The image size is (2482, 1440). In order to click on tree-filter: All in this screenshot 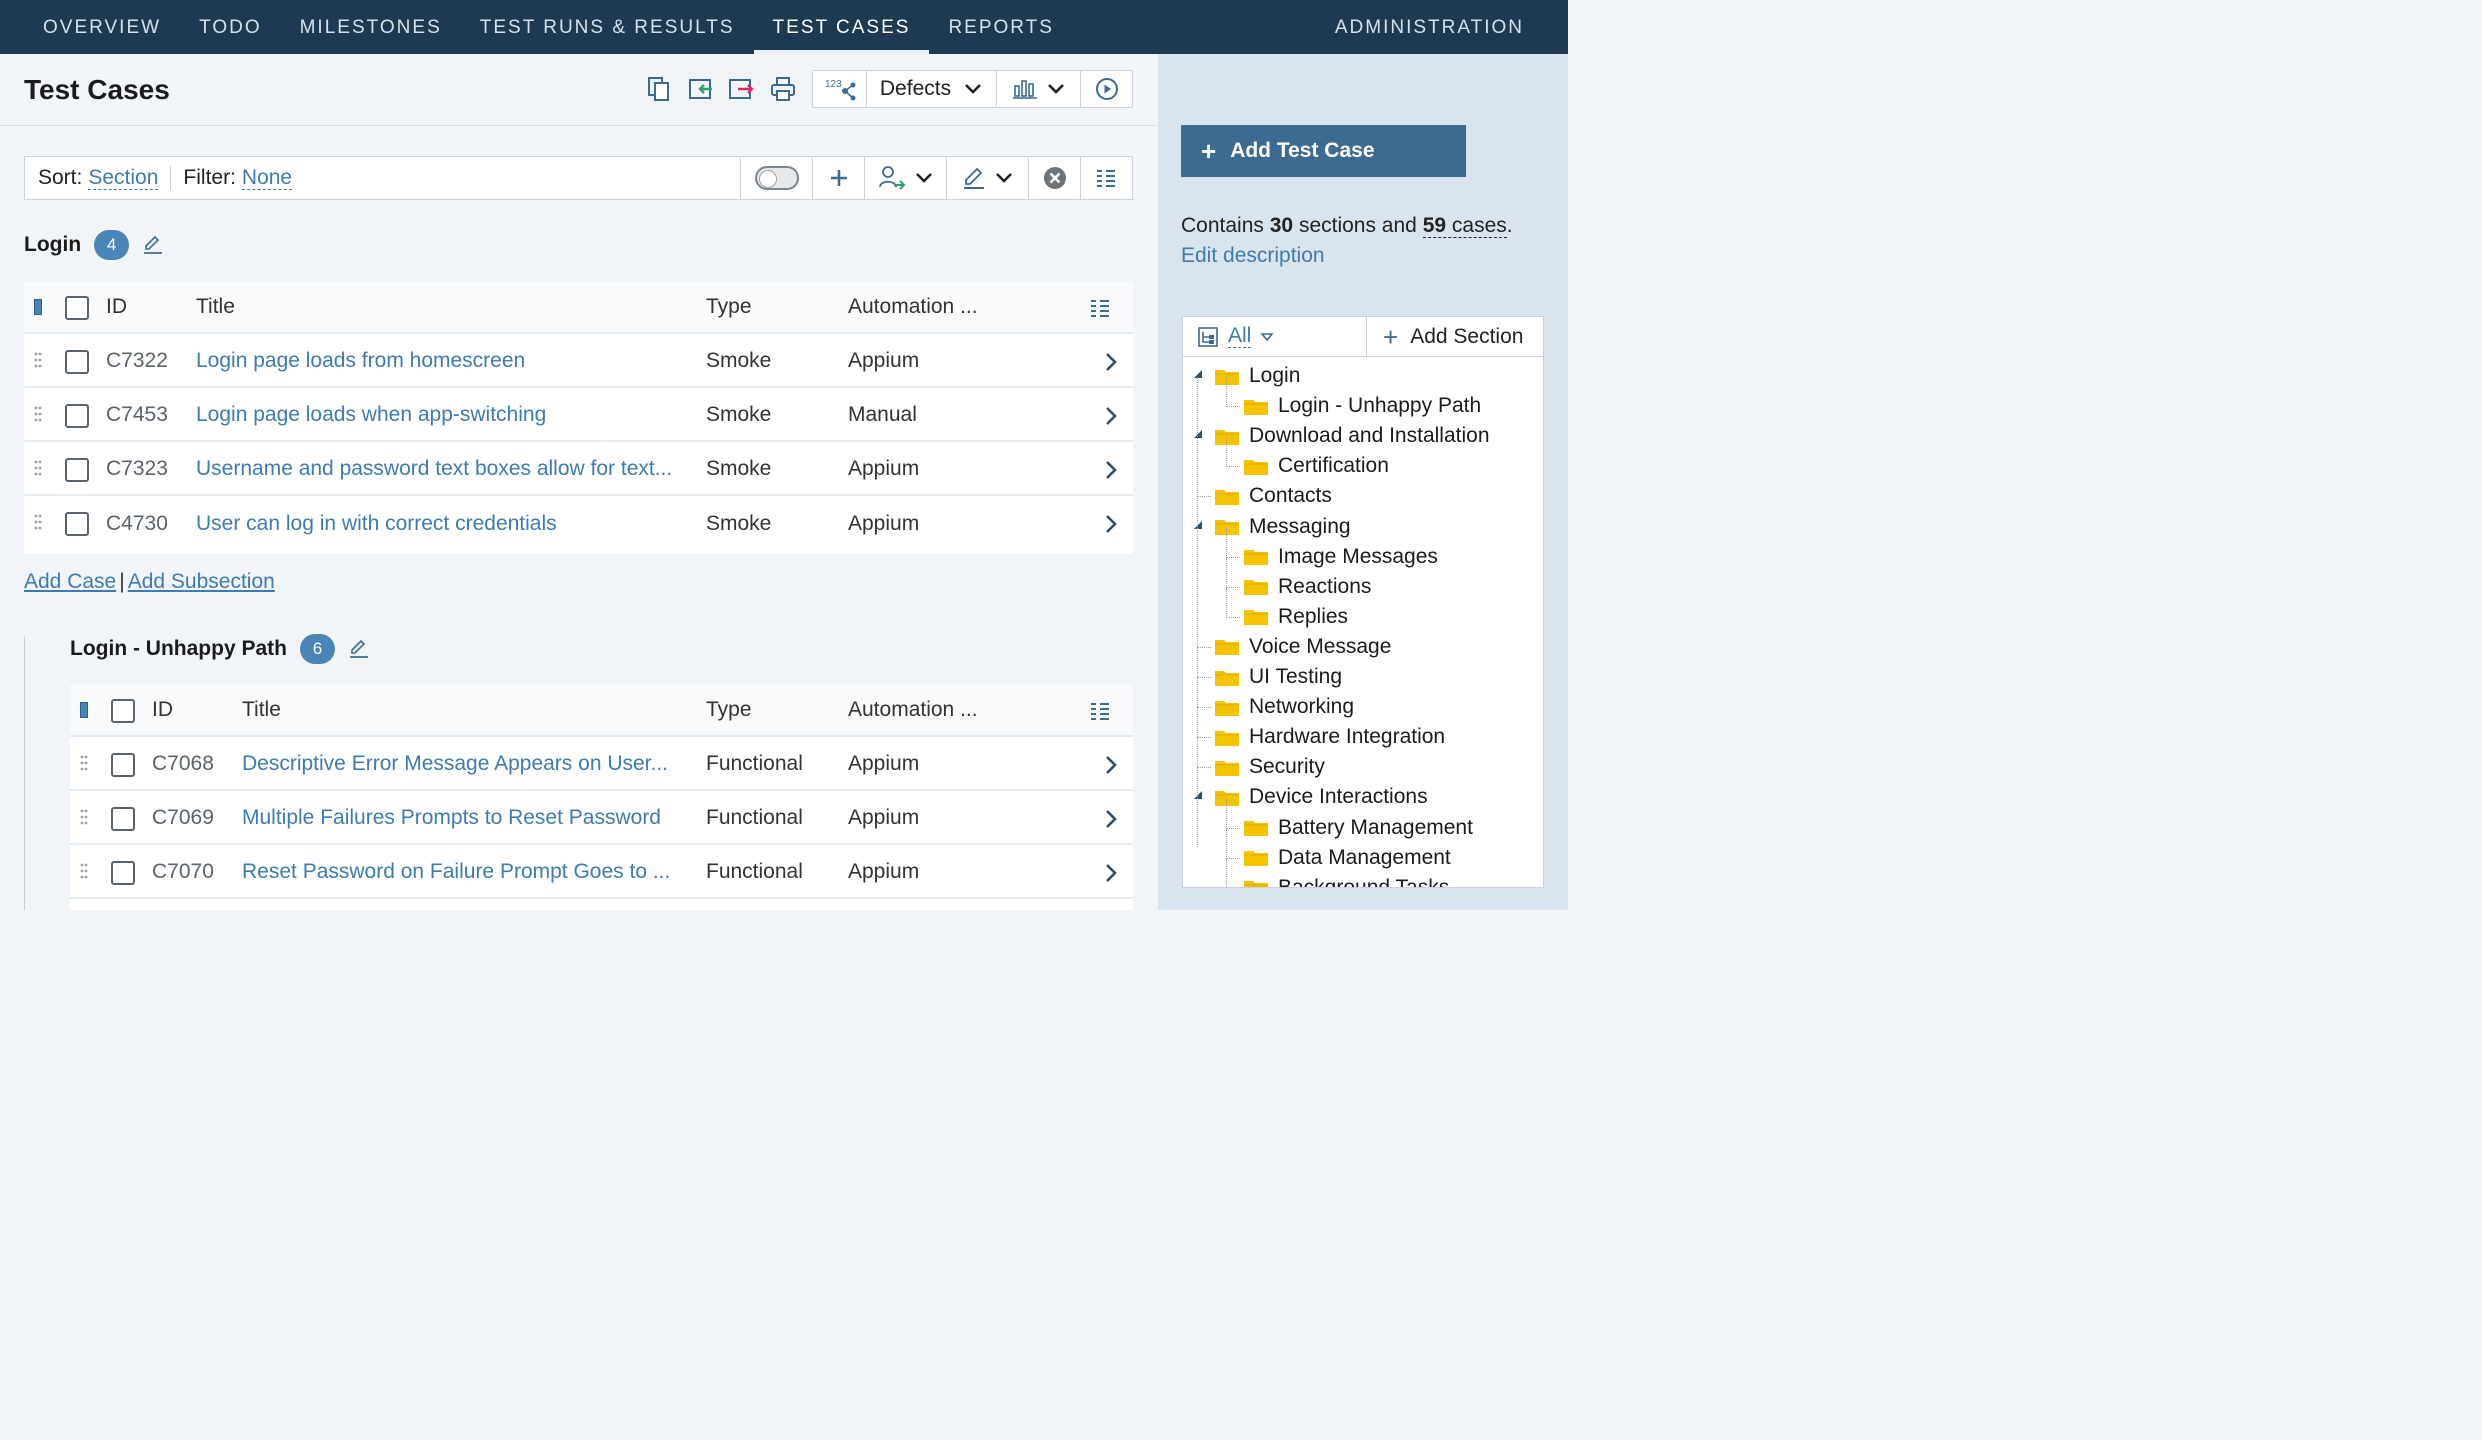, I will do `click(1275, 336)`.